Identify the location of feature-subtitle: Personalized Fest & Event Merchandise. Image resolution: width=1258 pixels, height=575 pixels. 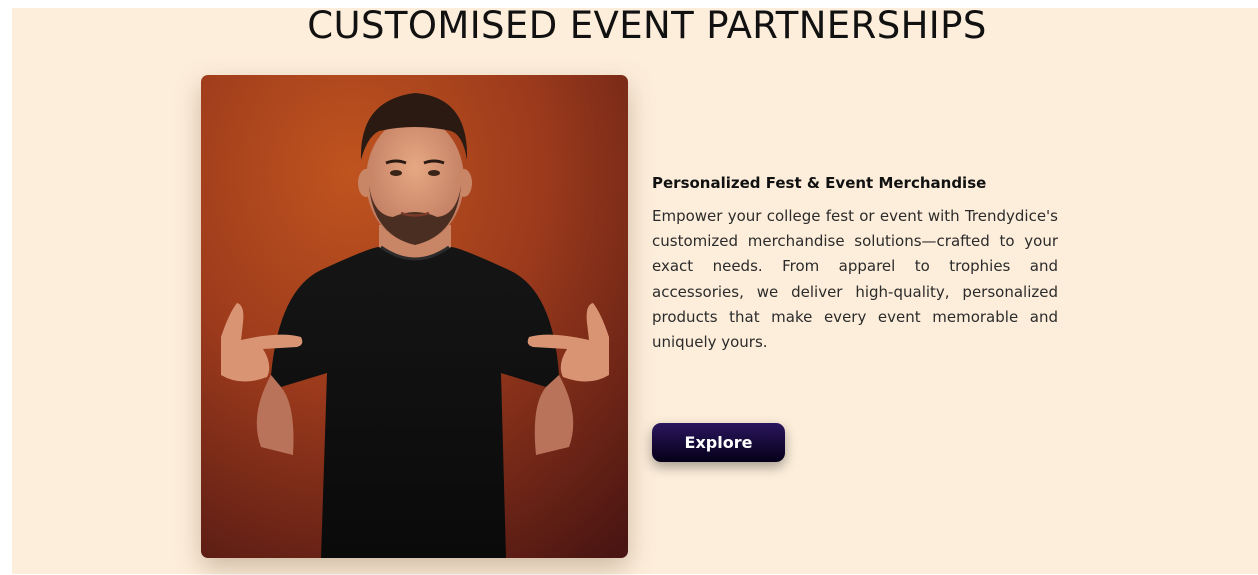
(819, 183).